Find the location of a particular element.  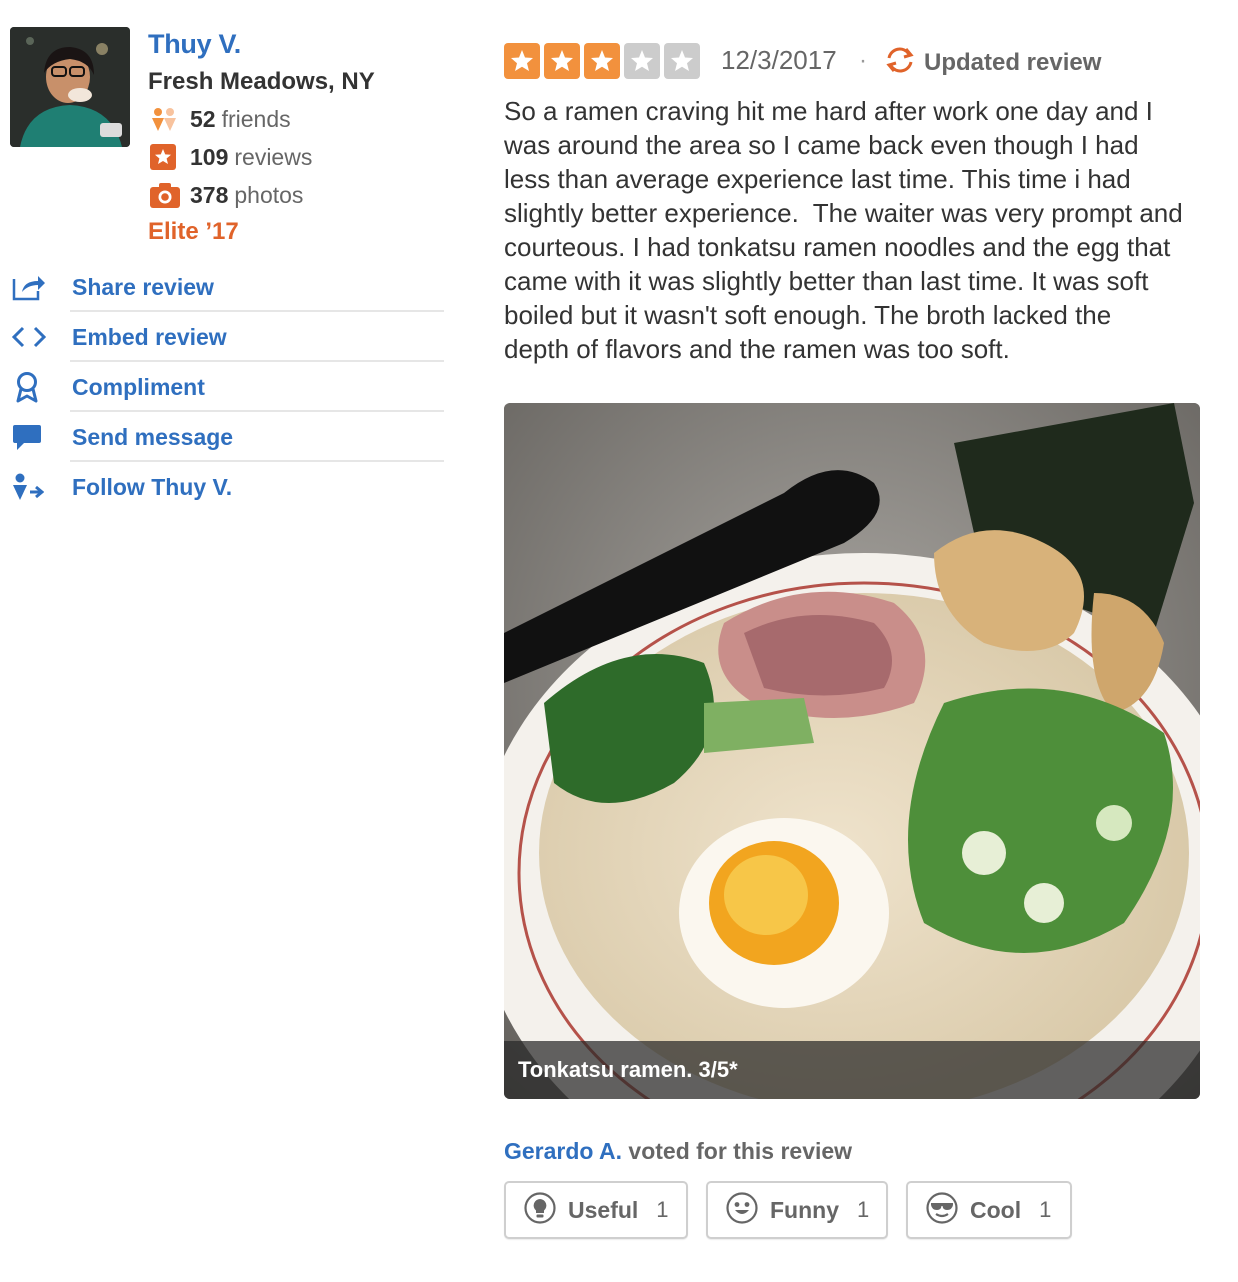

send-message-link: Send message is located at coordinates (227, 437).